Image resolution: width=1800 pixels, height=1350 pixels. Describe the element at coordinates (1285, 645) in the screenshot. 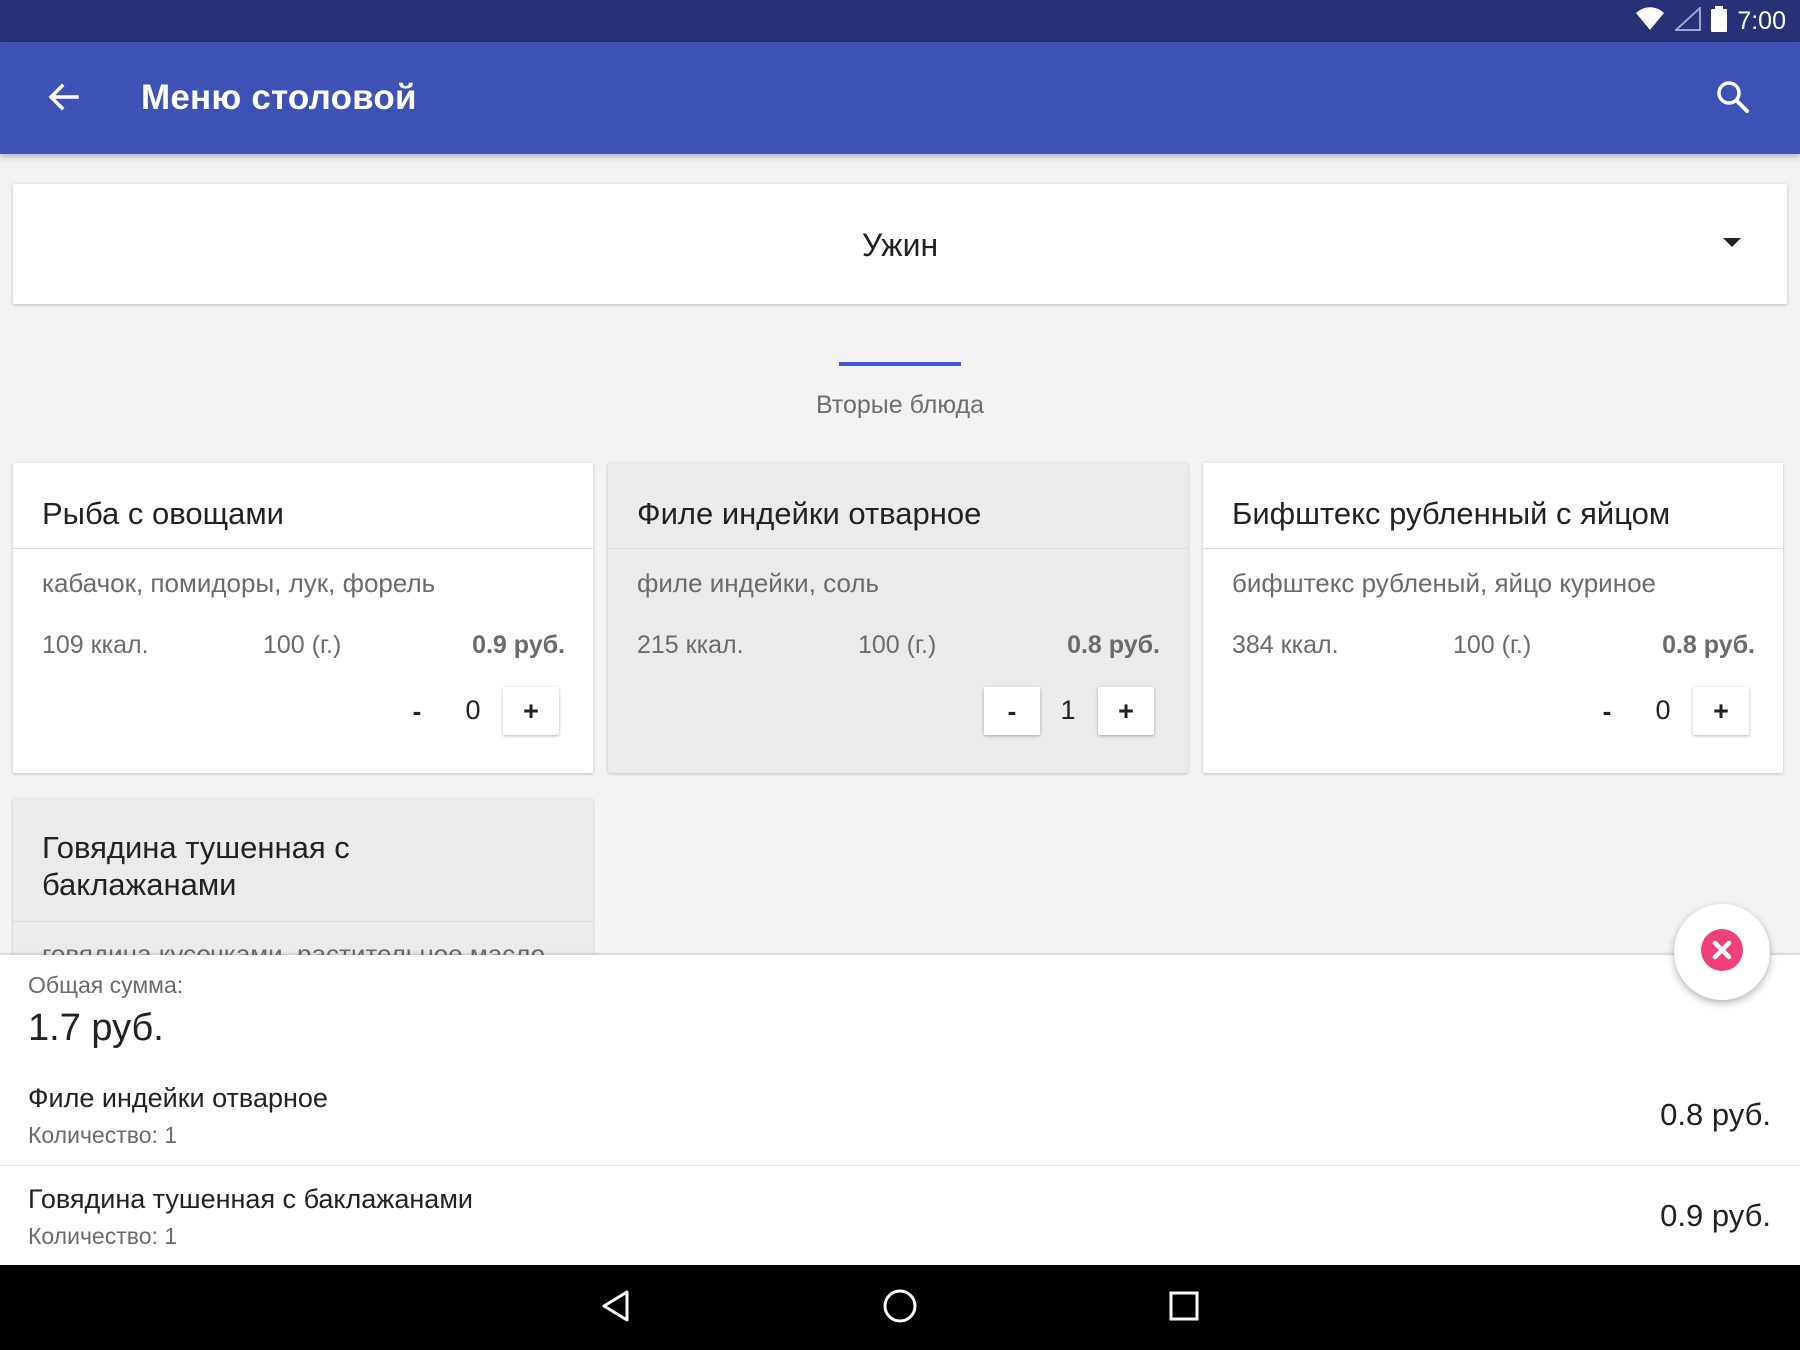

I see `dish-kcal: 384 ккал.` at that location.